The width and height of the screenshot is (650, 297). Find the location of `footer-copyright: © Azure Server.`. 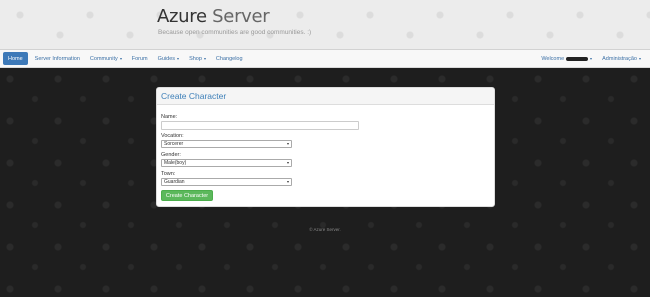

footer-copyright: © Azure Server. is located at coordinates (325, 229).